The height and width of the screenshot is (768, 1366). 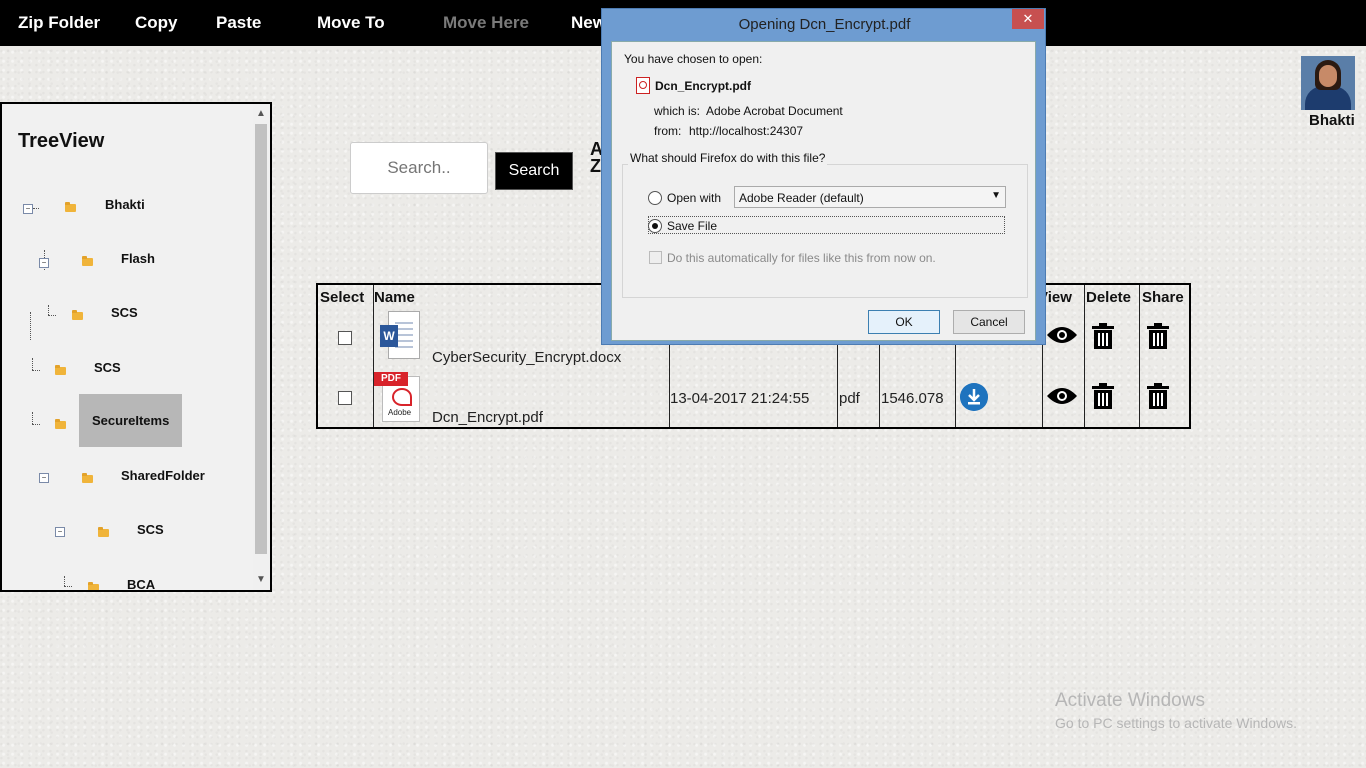 What do you see at coordinates (163, 475) in the screenshot?
I see `tree-item-sharedfolder: SharedFolder` at bounding box center [163, 475].